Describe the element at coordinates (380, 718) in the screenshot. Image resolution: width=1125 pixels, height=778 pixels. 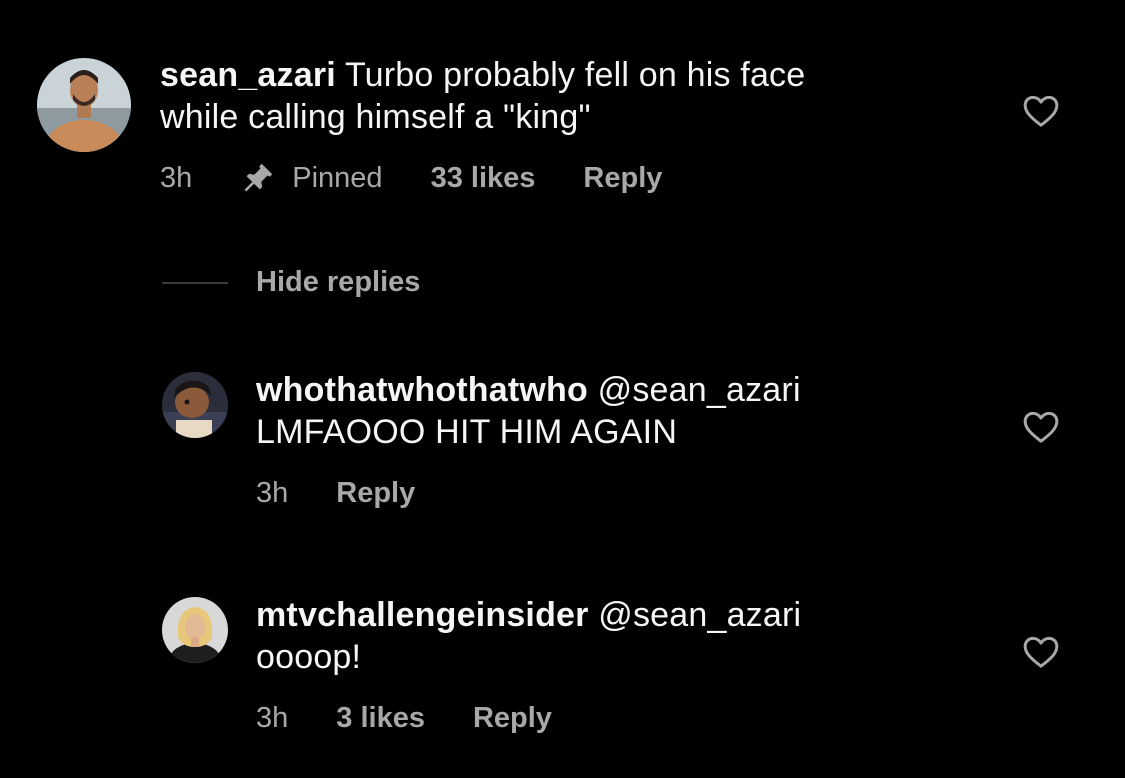
I see `reply-likes: 3 likes` at that location.